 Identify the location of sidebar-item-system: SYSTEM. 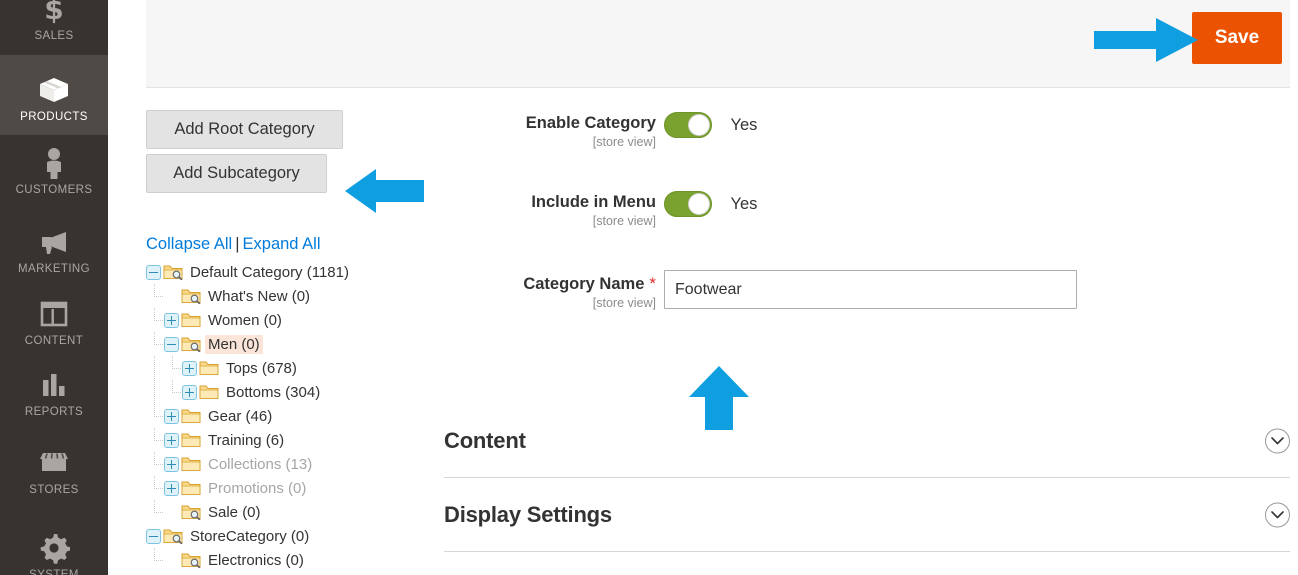
(54, 550).